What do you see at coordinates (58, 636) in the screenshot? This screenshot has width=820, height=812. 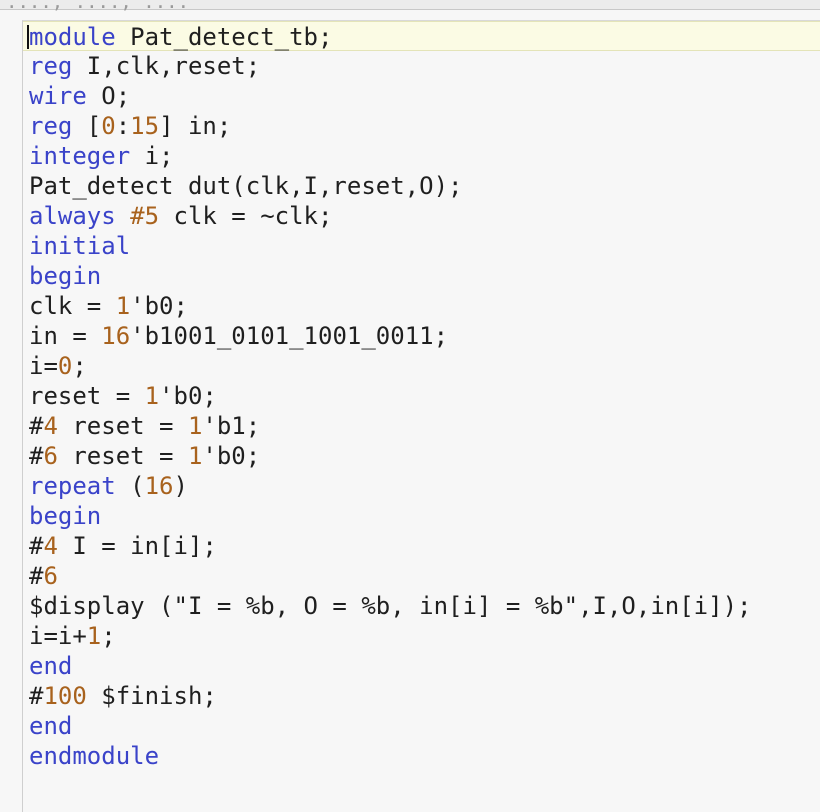 I see `text-token: i=i+` at bounding box center [58, 636].